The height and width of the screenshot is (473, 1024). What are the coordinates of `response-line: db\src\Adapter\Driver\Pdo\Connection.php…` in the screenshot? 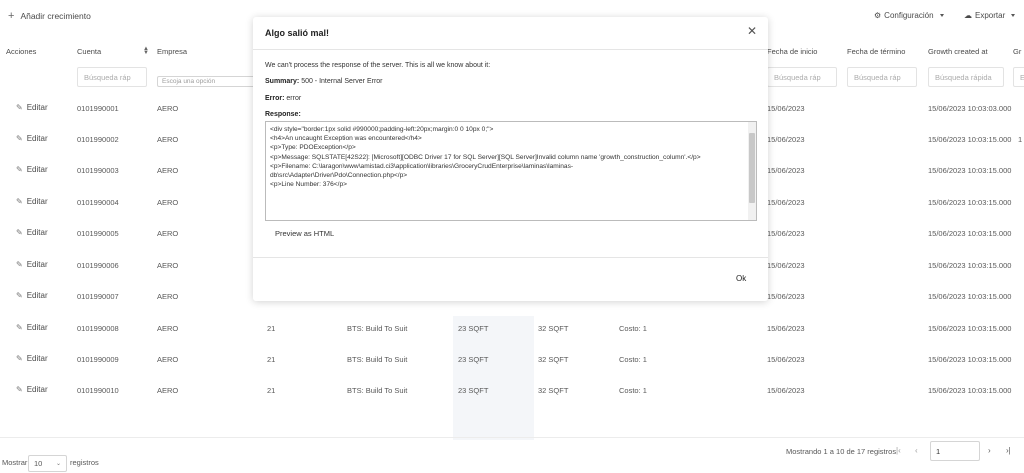 It's located at (339, 176).